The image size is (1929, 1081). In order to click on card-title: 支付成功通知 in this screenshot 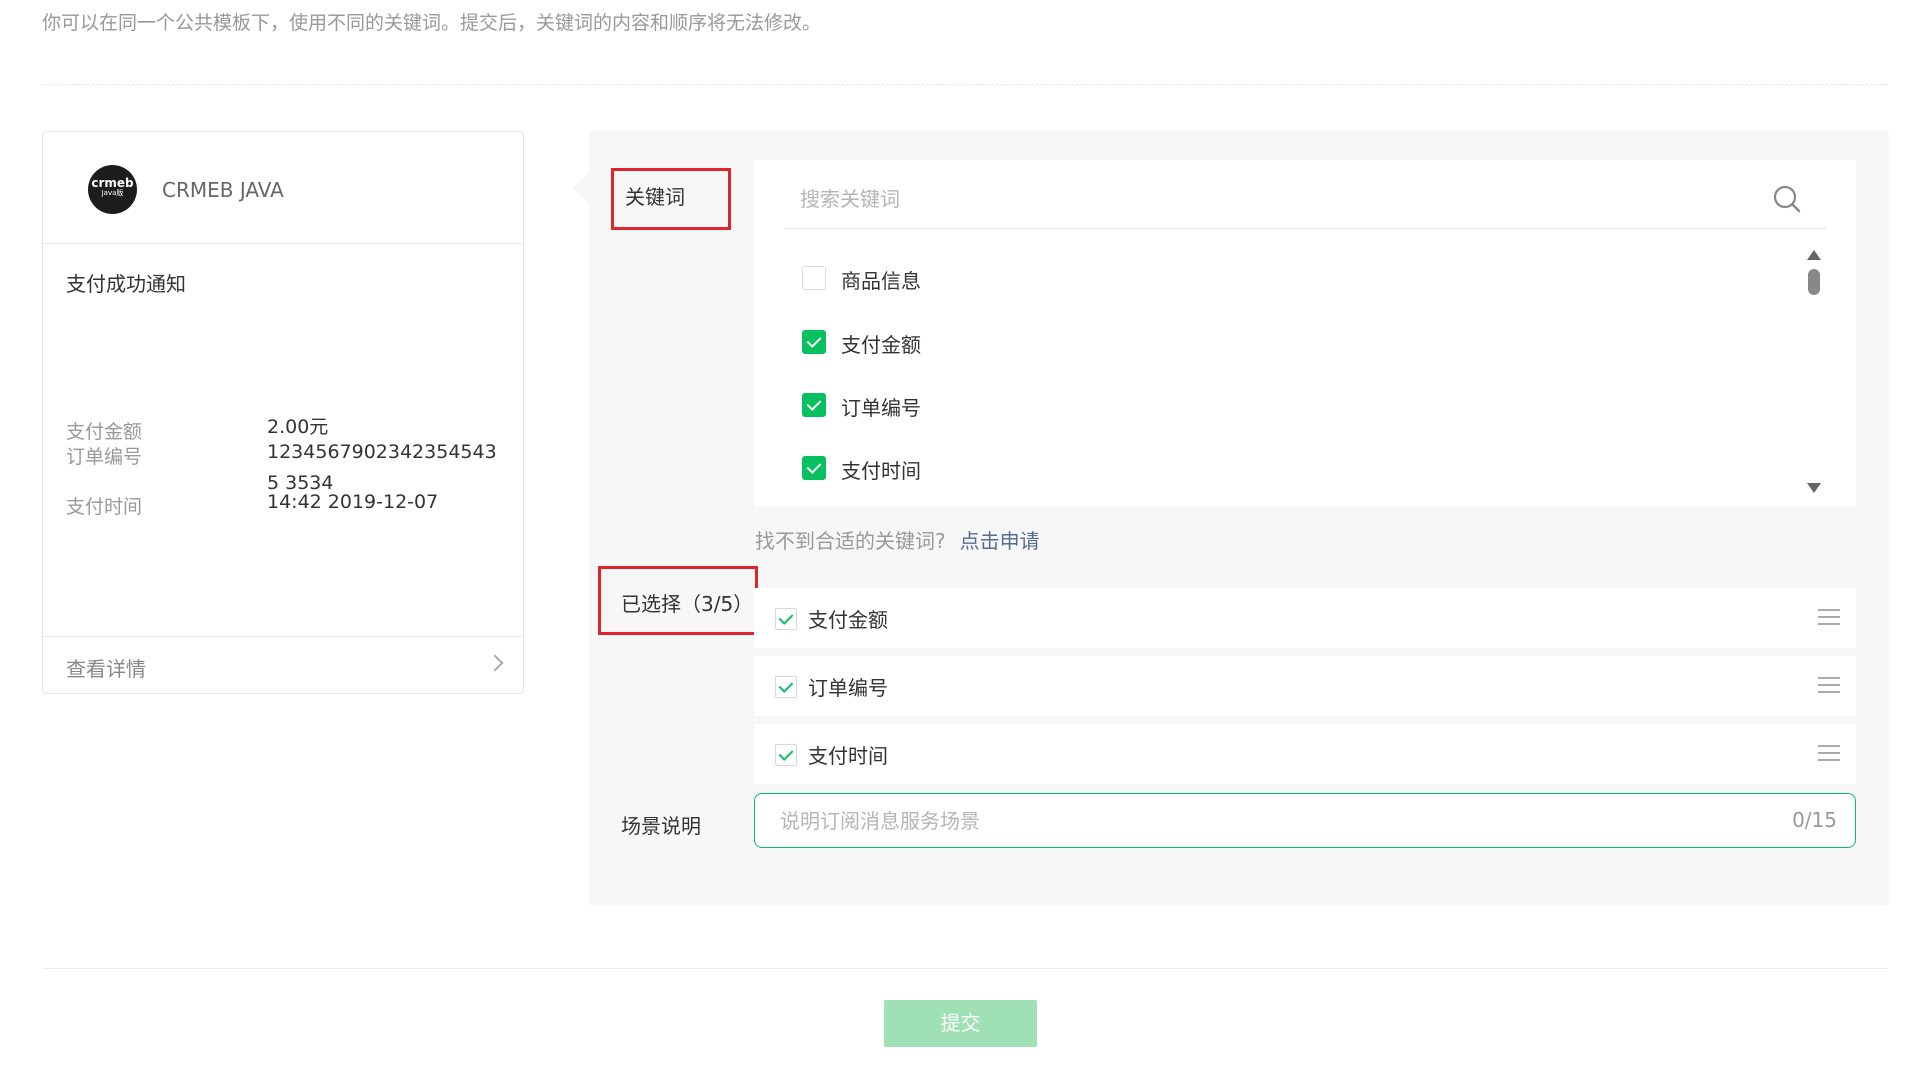, I will do `click(126, 284)`.